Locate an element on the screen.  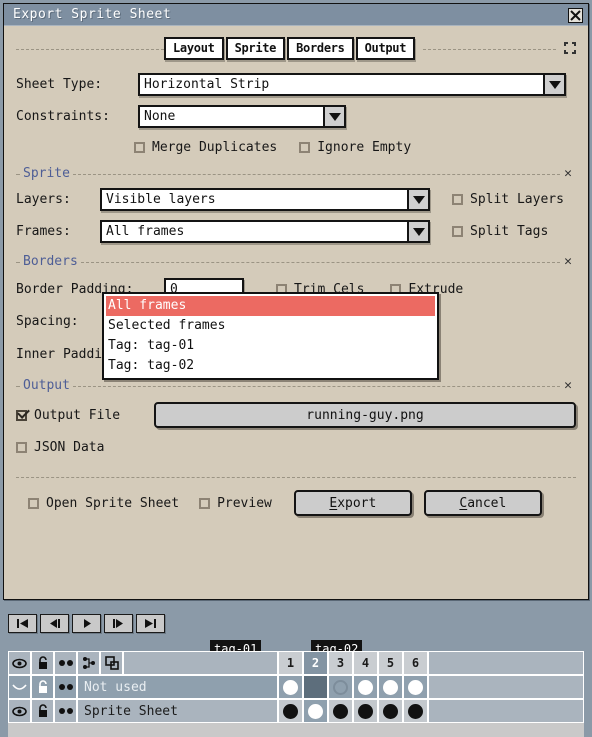
dialog-titlebar: Export Sprite Sheet is located at coordinates (296, 15).